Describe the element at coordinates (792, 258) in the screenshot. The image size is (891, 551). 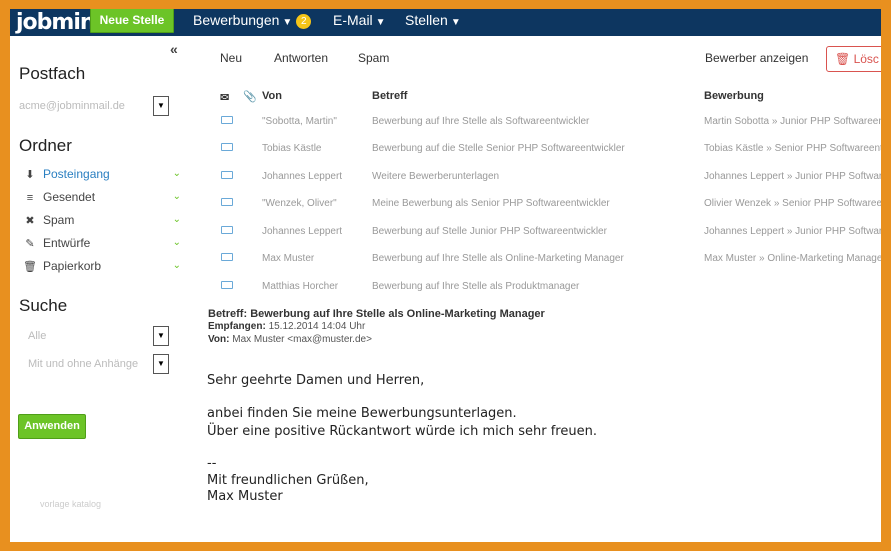
I see `row-application: Max Muster » Online-Marketing Manager` at that location.